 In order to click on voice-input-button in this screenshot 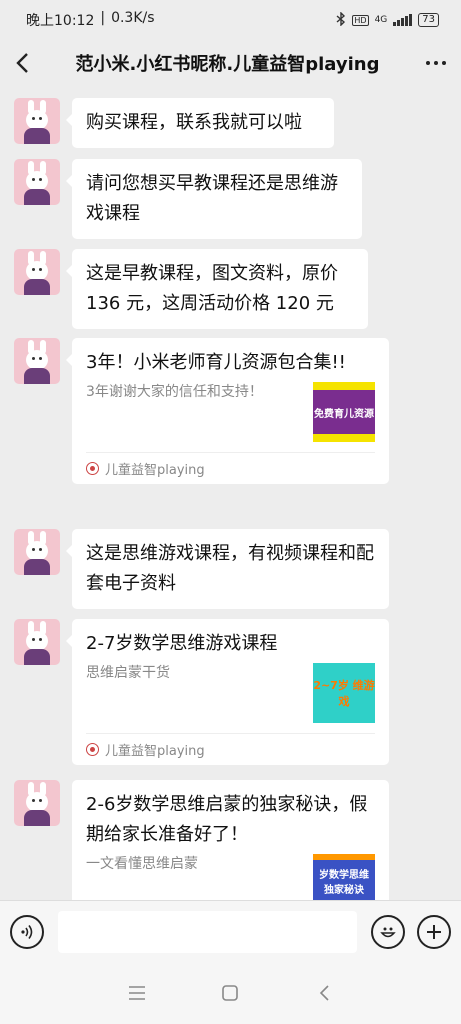, I will do `click(27, 931)`.